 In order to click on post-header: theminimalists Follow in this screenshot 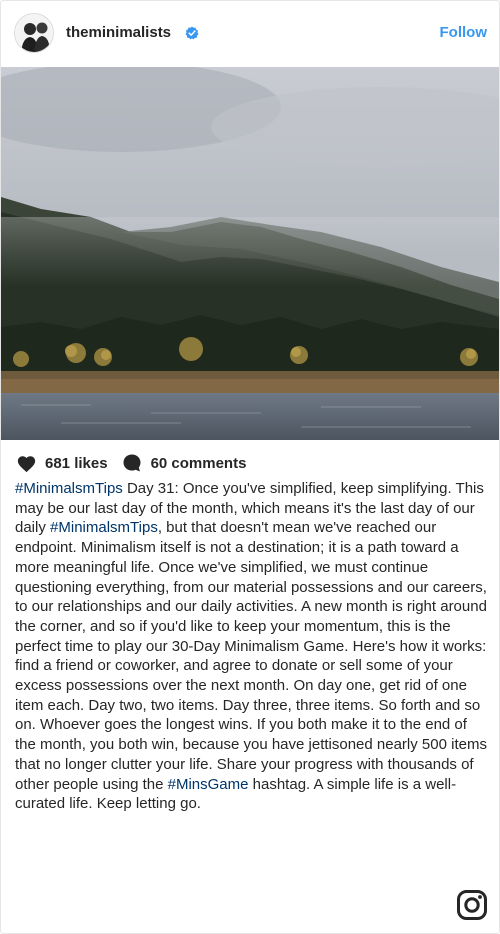, I will do `click(250, 34)`.